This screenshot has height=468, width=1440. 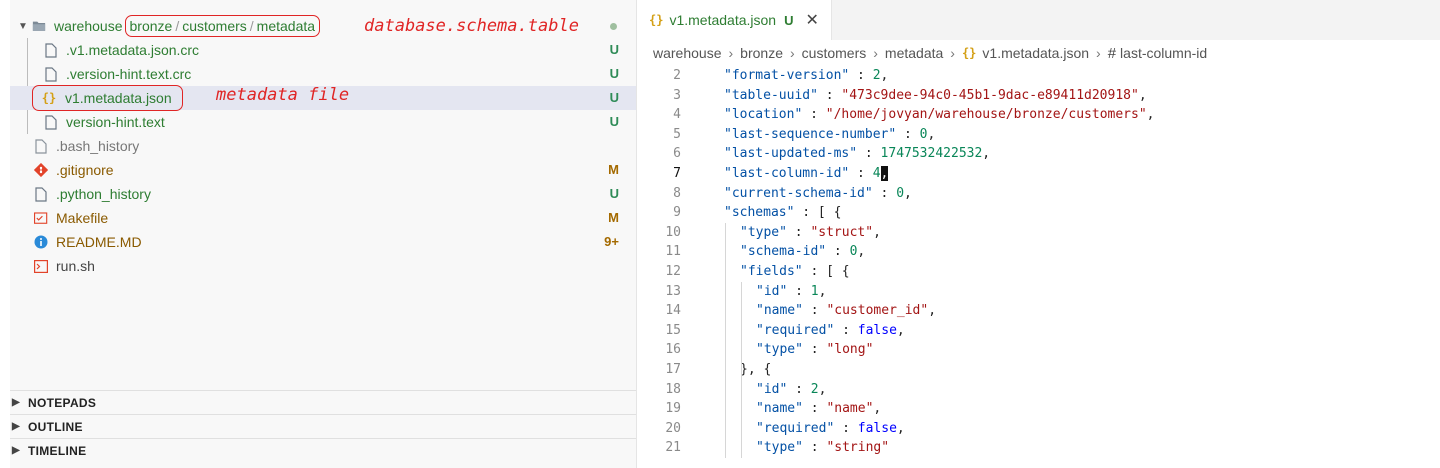 I want to click on panel-title: TIMELINE, so click(x=57, y=450).